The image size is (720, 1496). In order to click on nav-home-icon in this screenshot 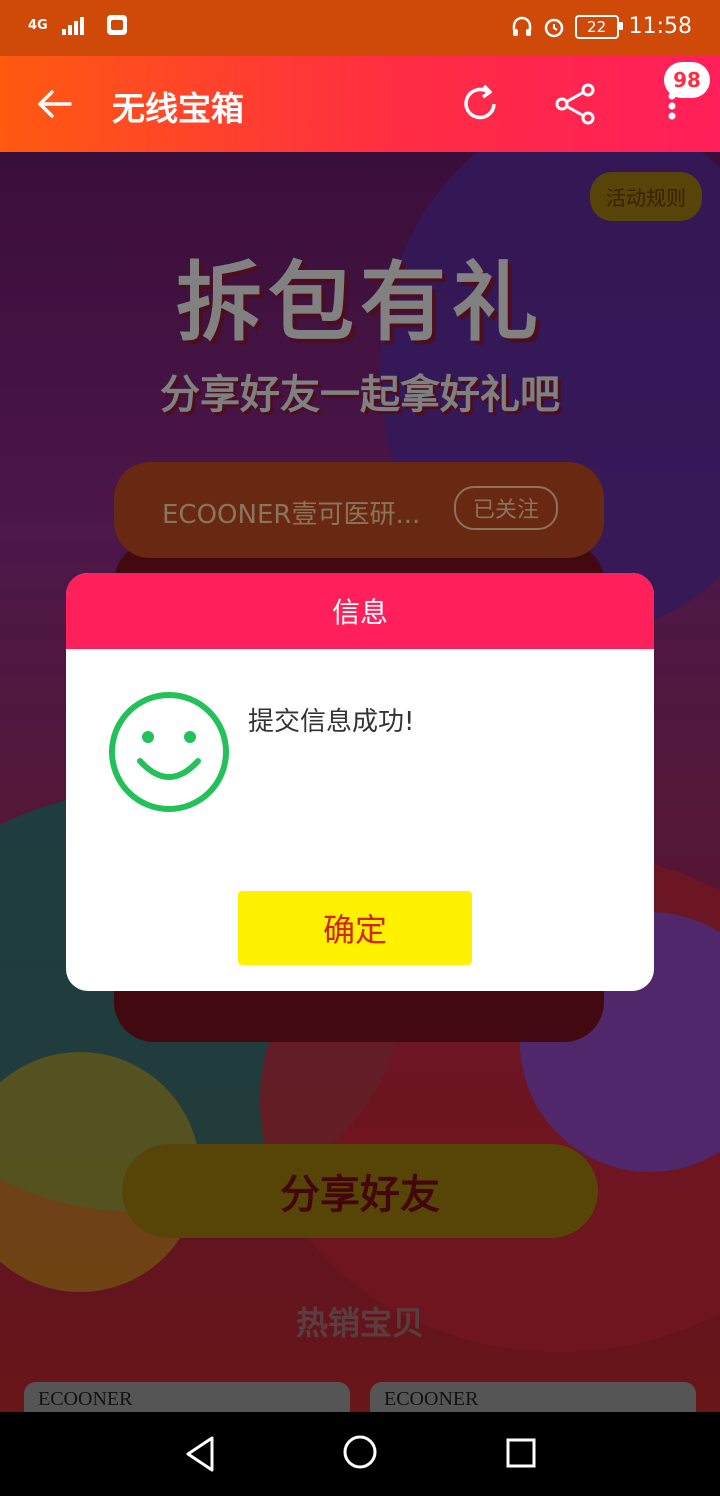, I will do `click(360, 1452)`.